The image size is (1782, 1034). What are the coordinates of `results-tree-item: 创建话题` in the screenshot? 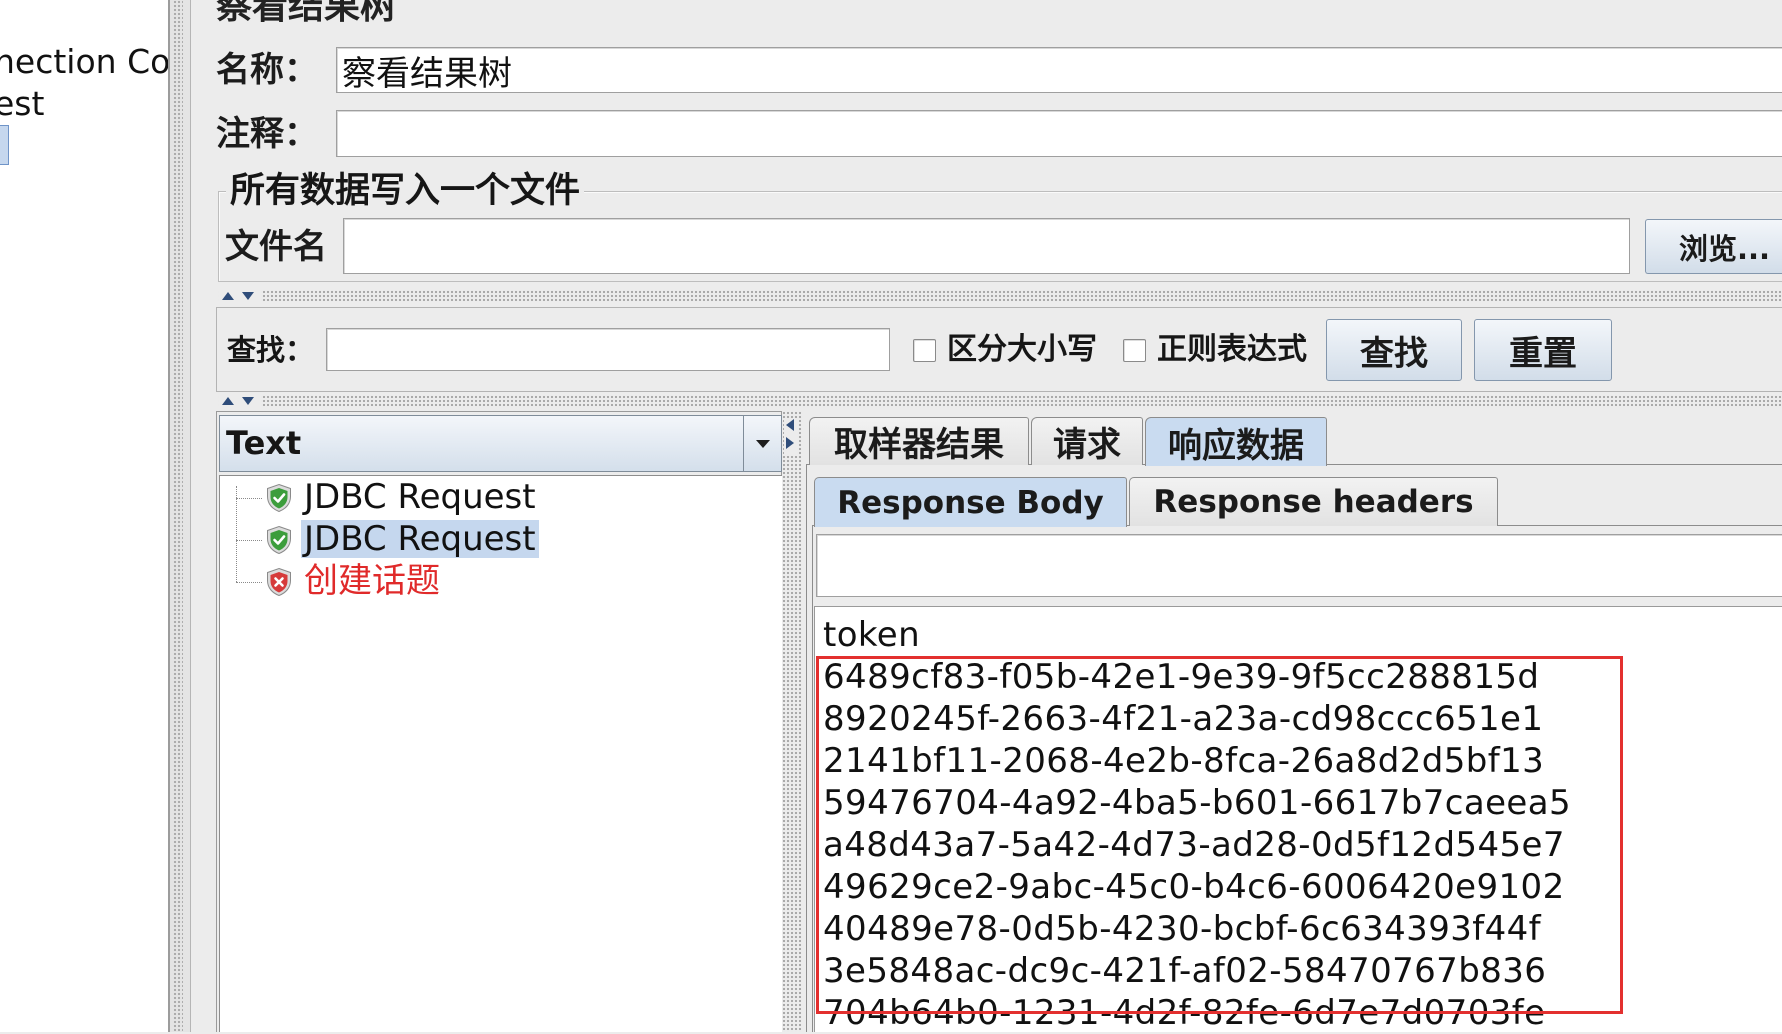 It's located at (414, 582).